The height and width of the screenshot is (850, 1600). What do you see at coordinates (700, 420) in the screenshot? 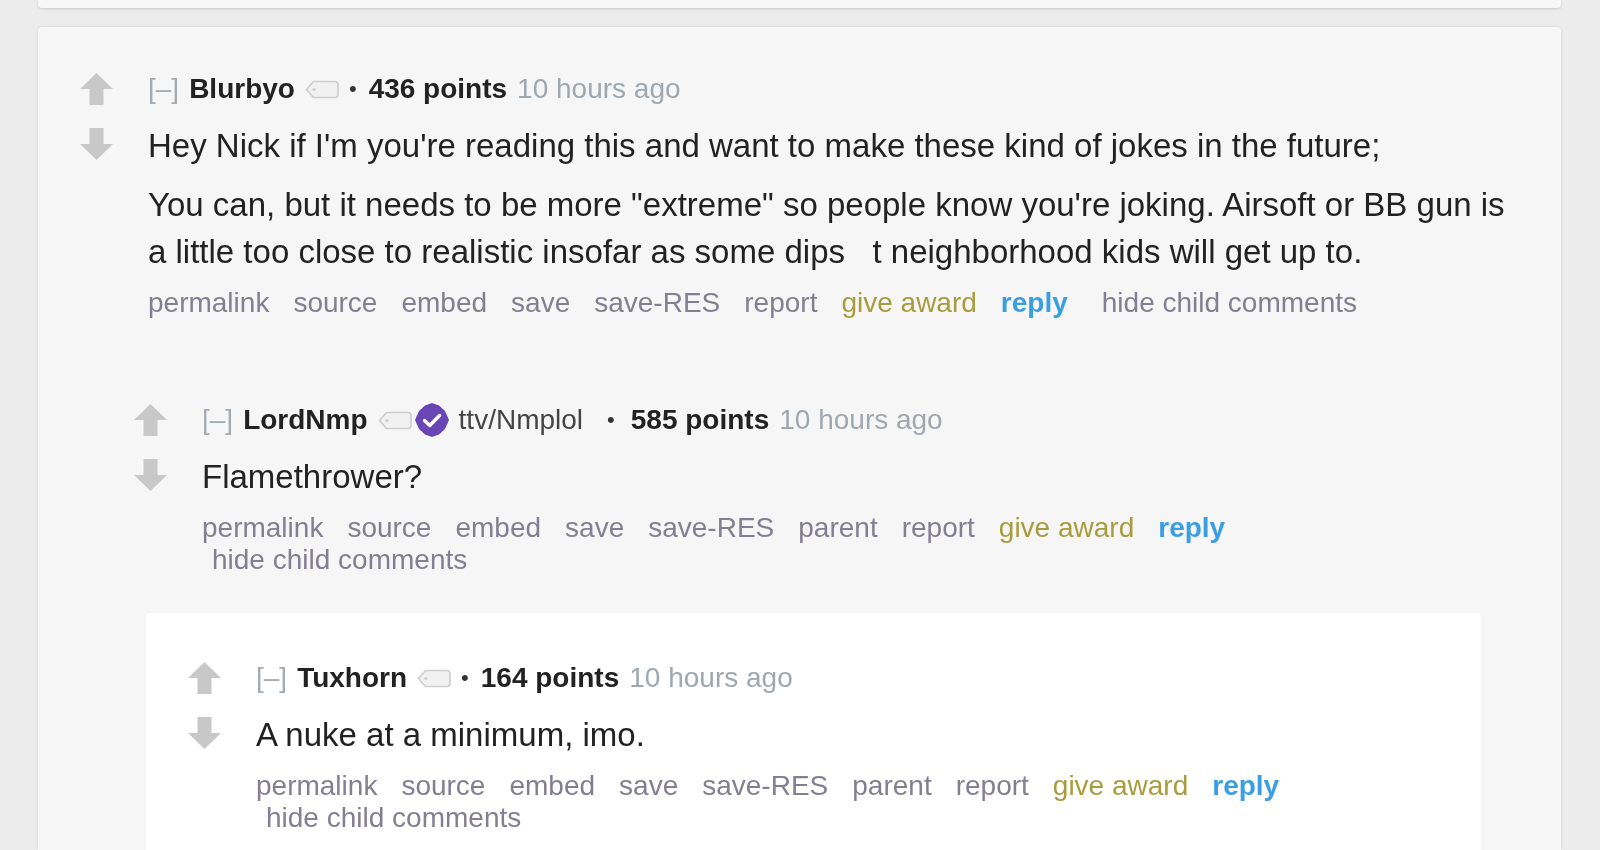
I see `score-text: 585 points` at bounding box center [700, 420].